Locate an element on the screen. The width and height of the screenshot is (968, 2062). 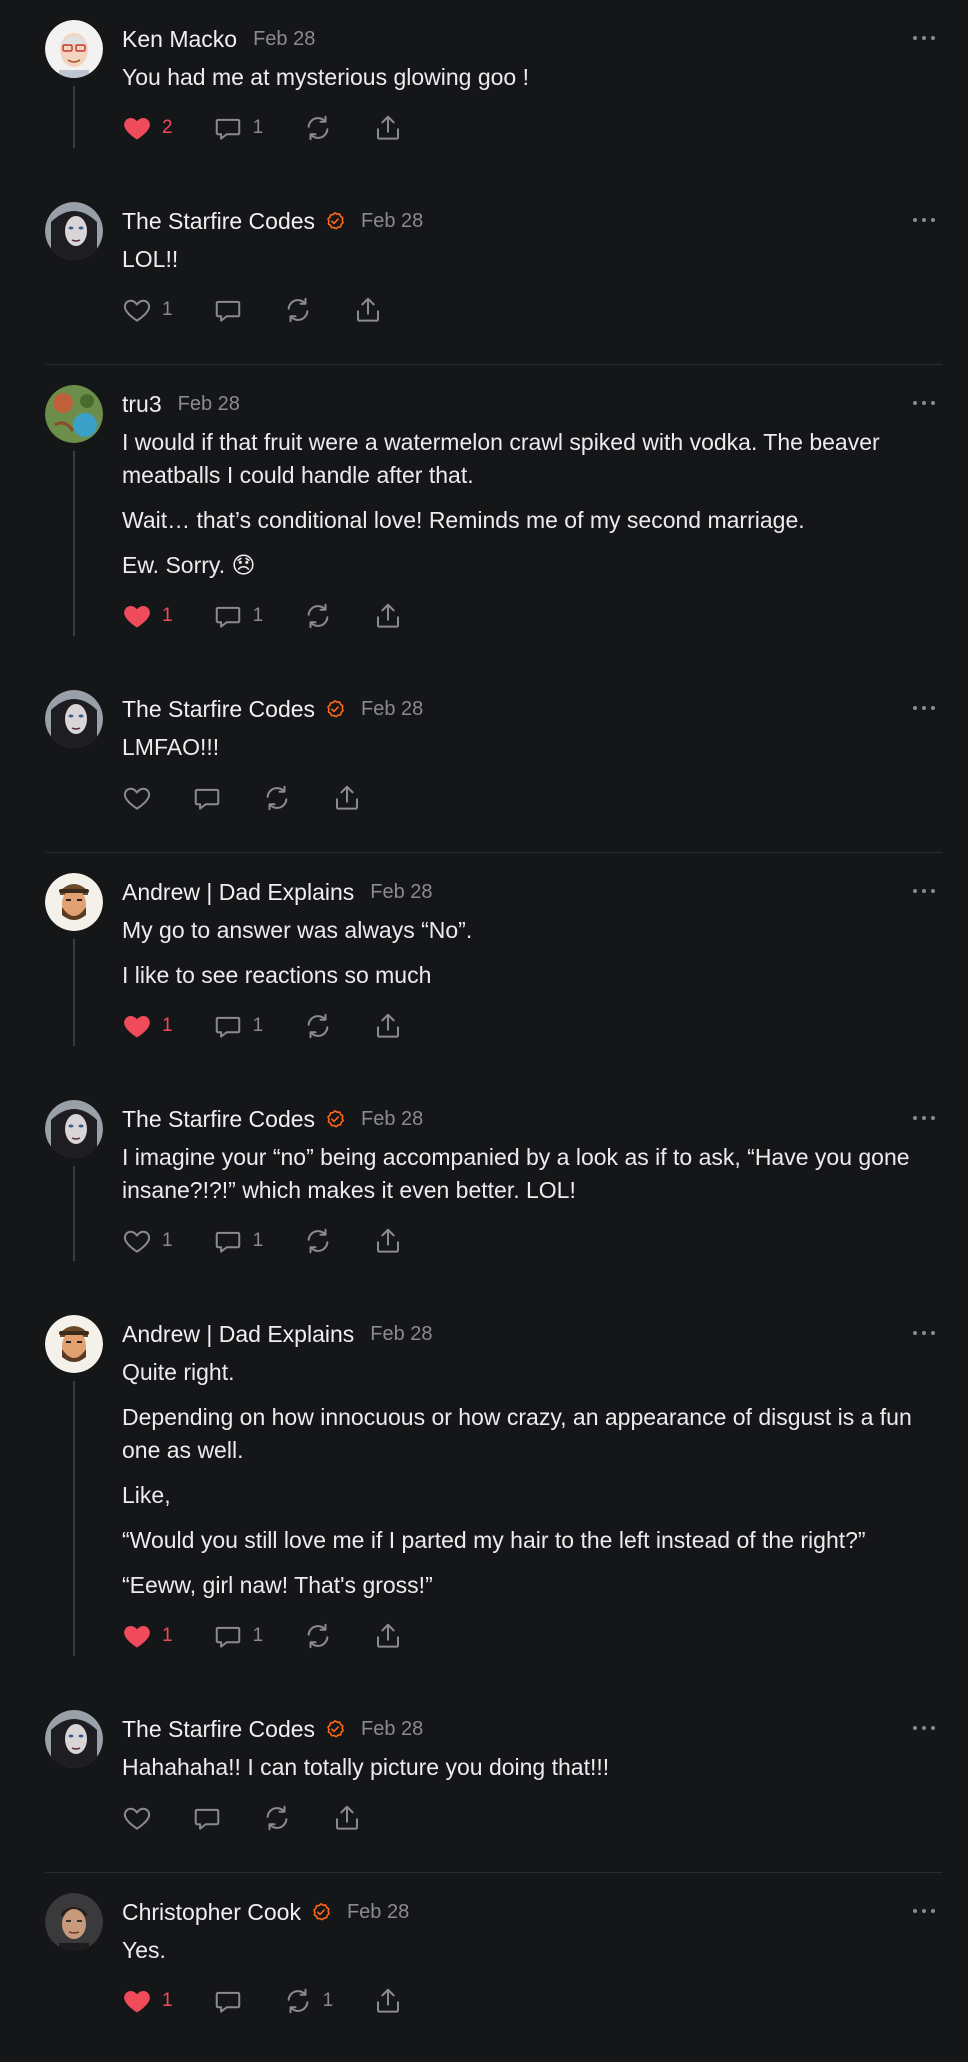
reply-count: 1 is located at coordinates (258, 1635).